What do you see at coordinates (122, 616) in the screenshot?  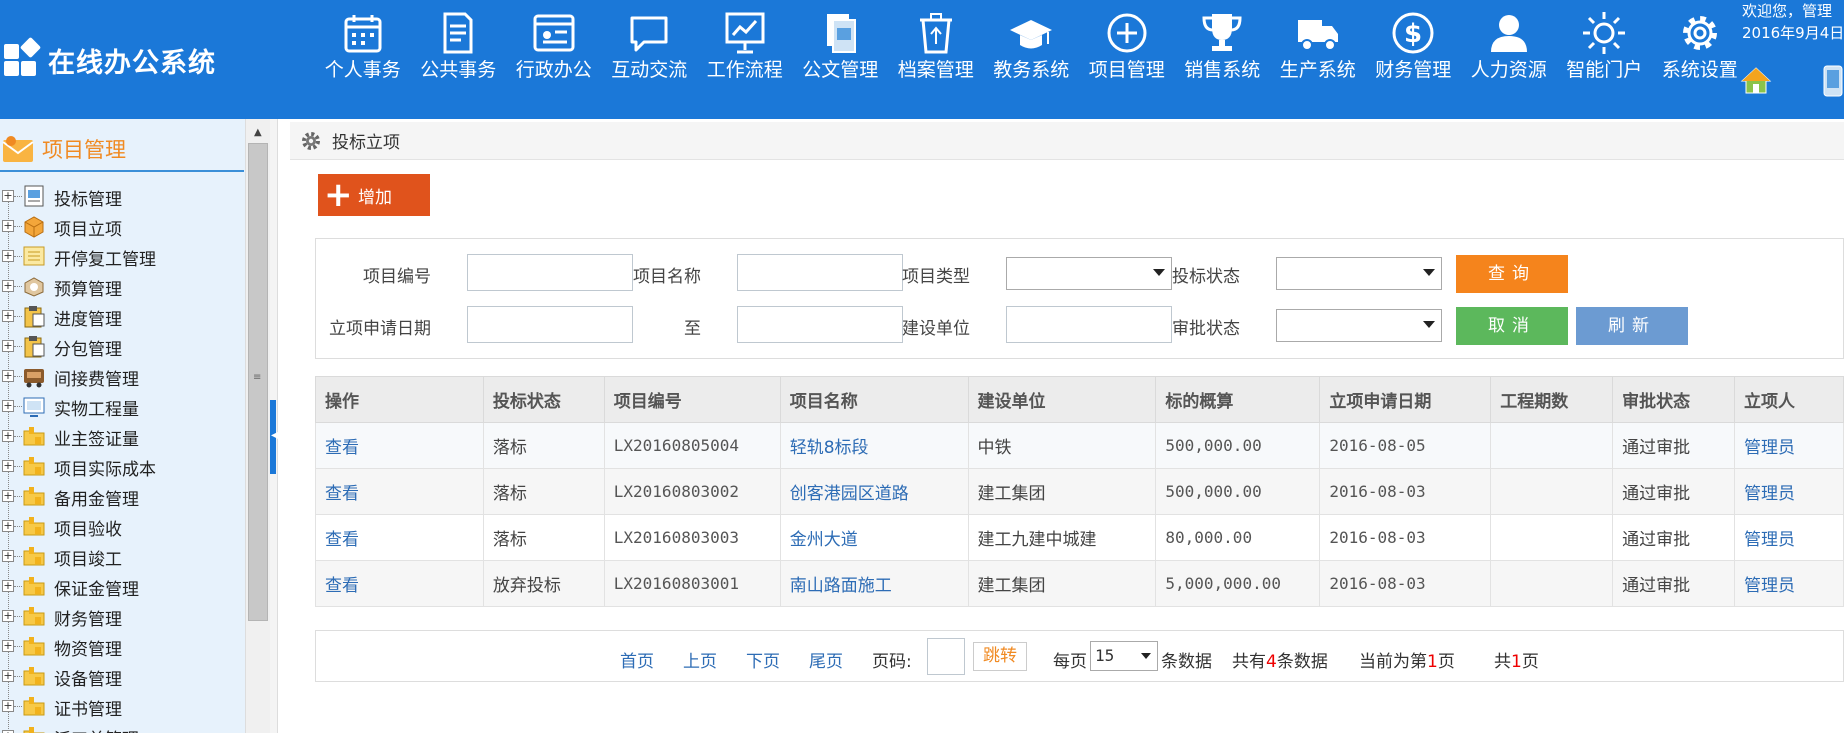 I see `sidebar-item-14: + 财务管理` at bounding box center [122, 616].